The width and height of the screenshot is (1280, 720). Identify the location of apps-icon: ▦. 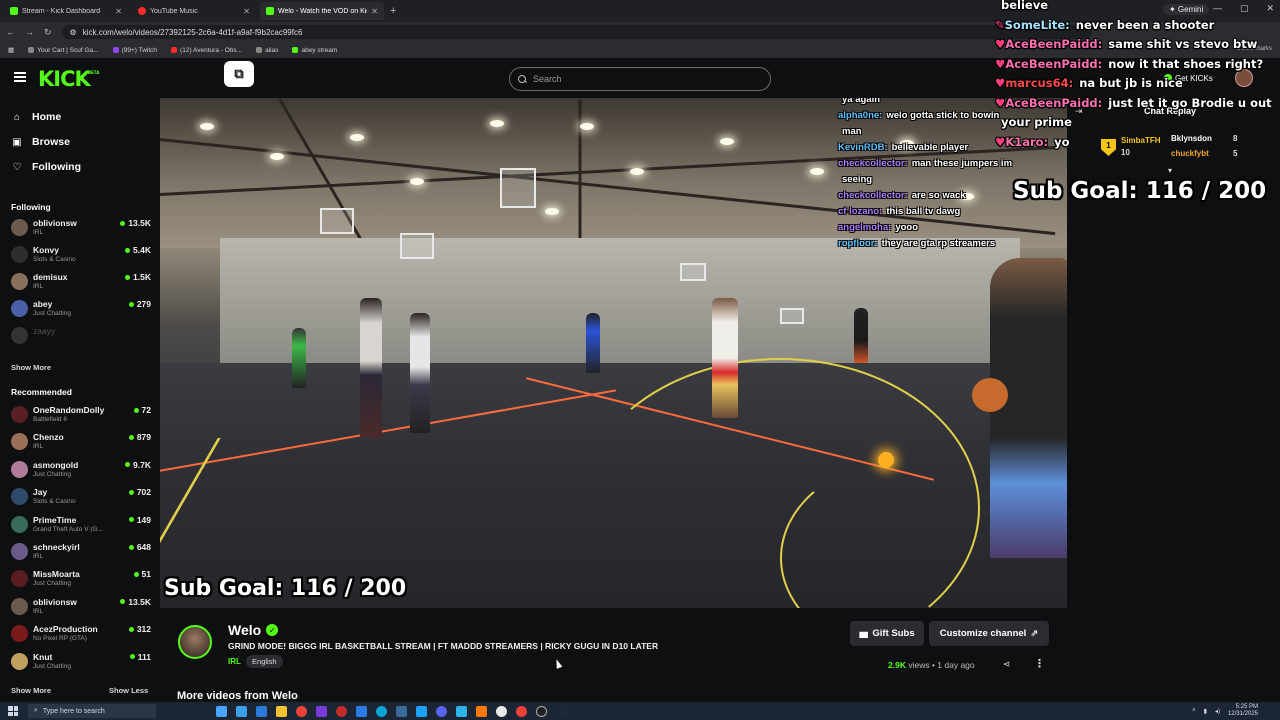
(11, 50).